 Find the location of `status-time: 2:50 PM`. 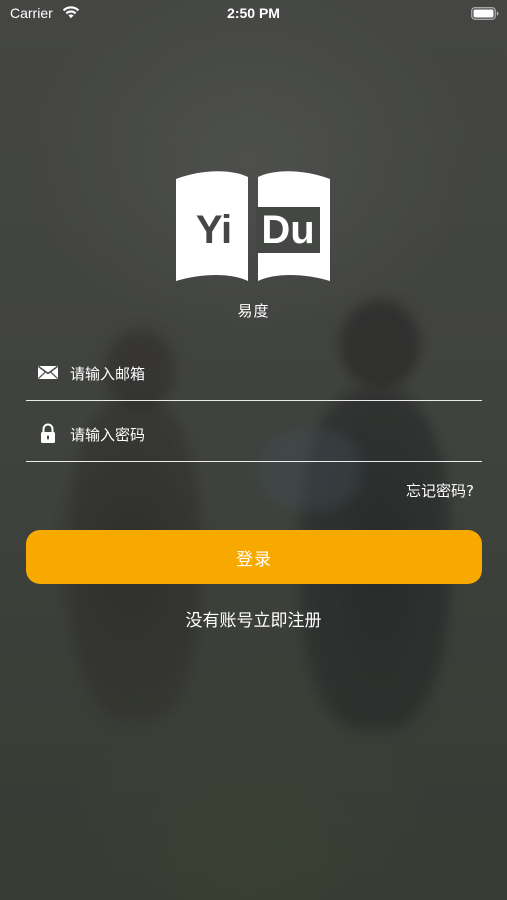

status-time: 2:50 PM is located at coordinates (253, 13).